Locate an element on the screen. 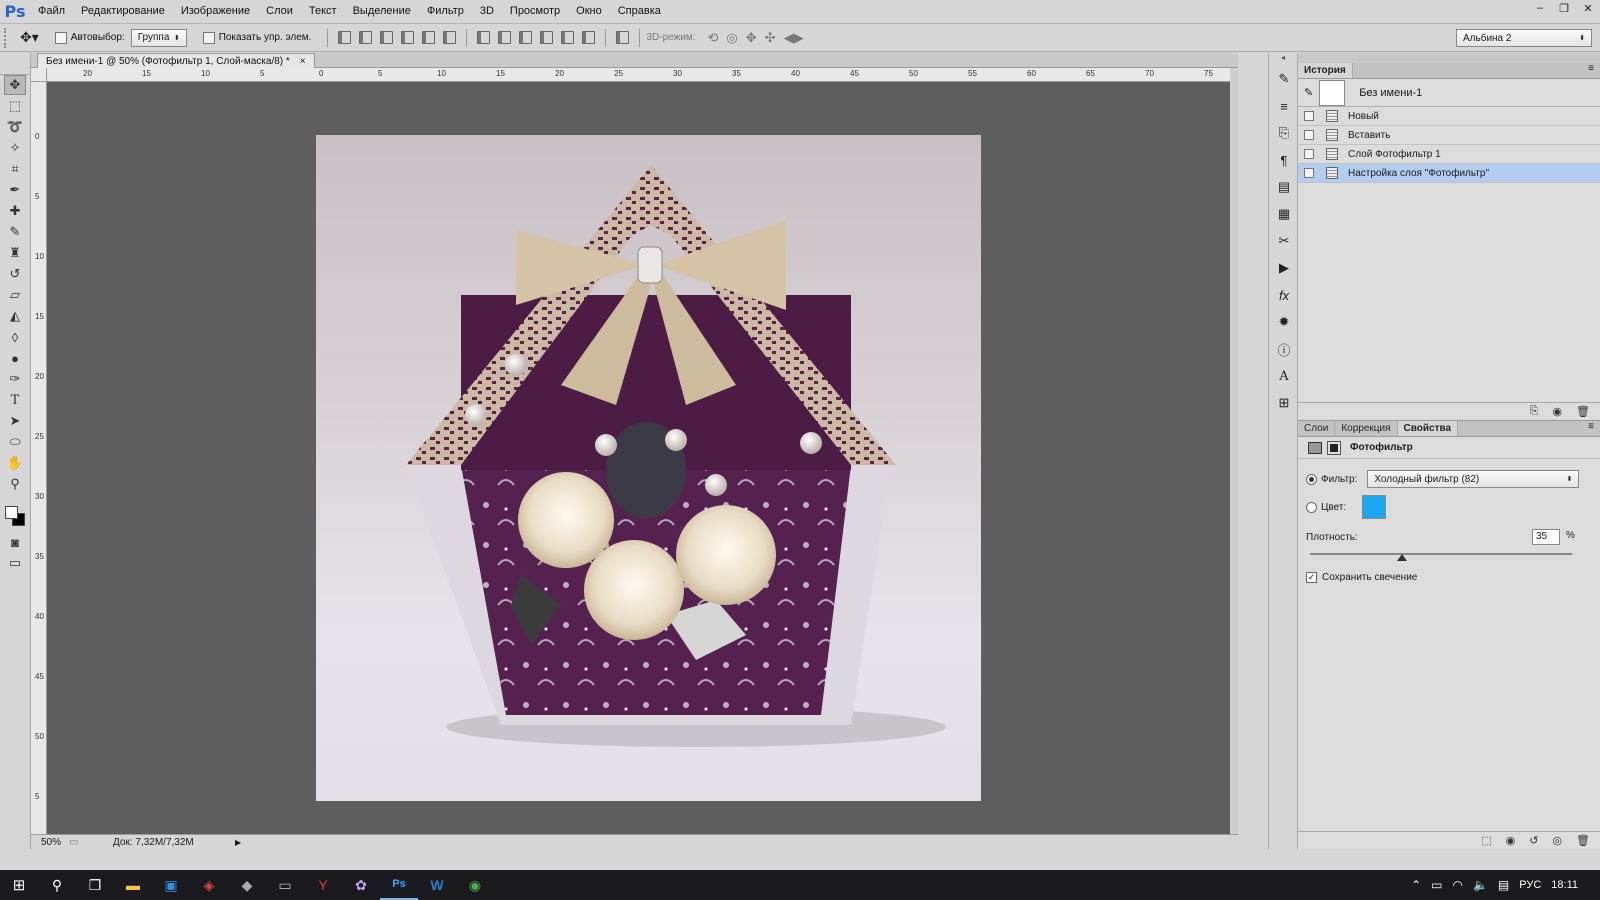 Image resolution: width=1600 pixels, height=900 pixels. app-red-icon: ◈ is located at coordinates (209, 885).